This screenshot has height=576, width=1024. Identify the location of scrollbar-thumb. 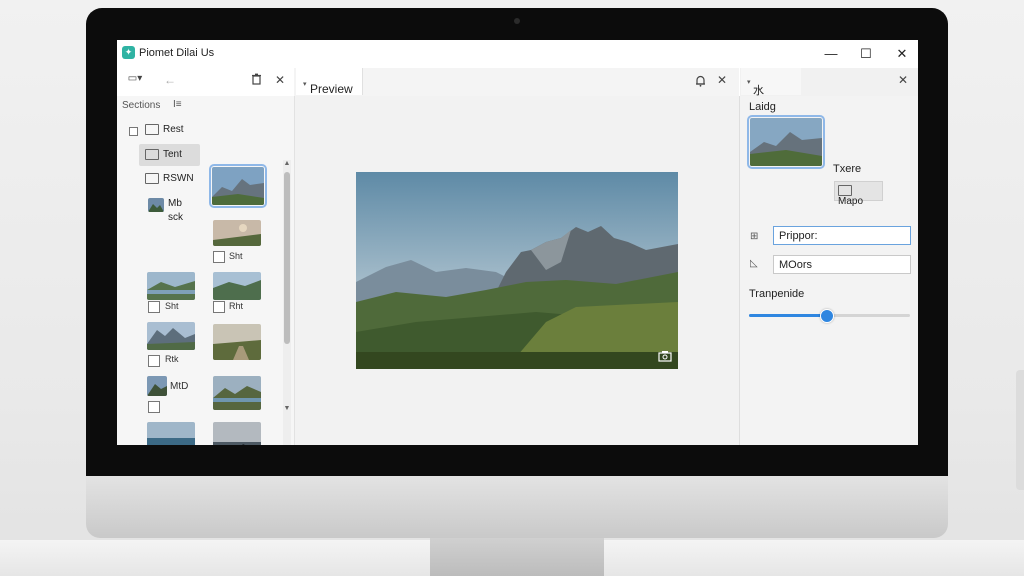
(287, 258).